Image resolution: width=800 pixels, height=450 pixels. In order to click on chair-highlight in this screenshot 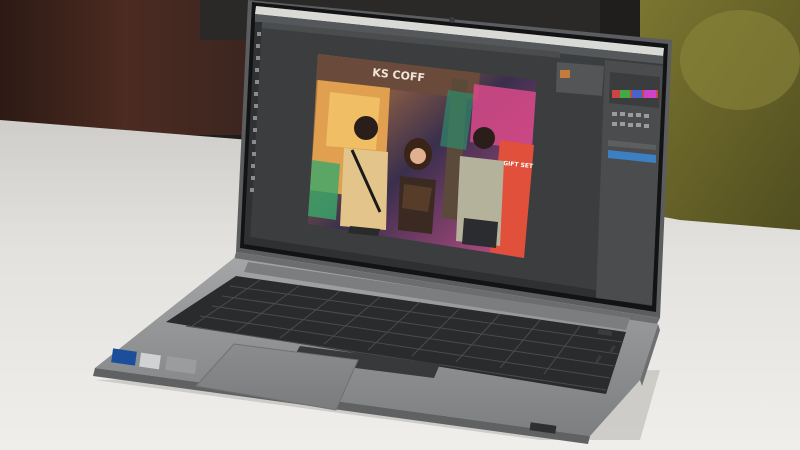, I will do `click(740, 60)`.